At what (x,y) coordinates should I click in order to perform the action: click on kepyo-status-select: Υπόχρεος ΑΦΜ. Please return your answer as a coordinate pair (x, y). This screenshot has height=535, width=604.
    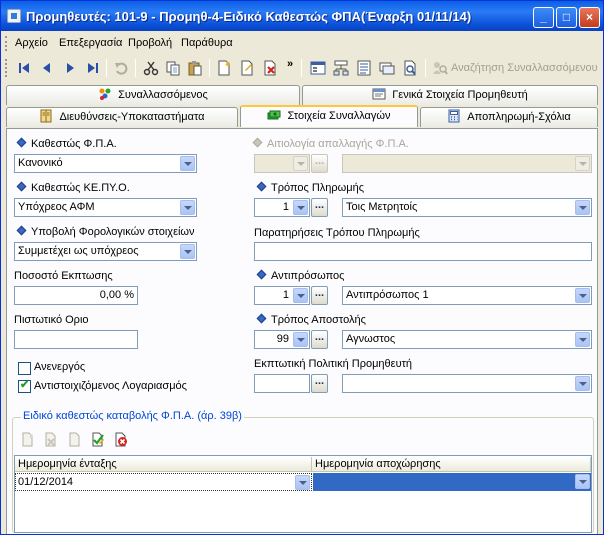
    Looking at the image, I should click on (105, 207).